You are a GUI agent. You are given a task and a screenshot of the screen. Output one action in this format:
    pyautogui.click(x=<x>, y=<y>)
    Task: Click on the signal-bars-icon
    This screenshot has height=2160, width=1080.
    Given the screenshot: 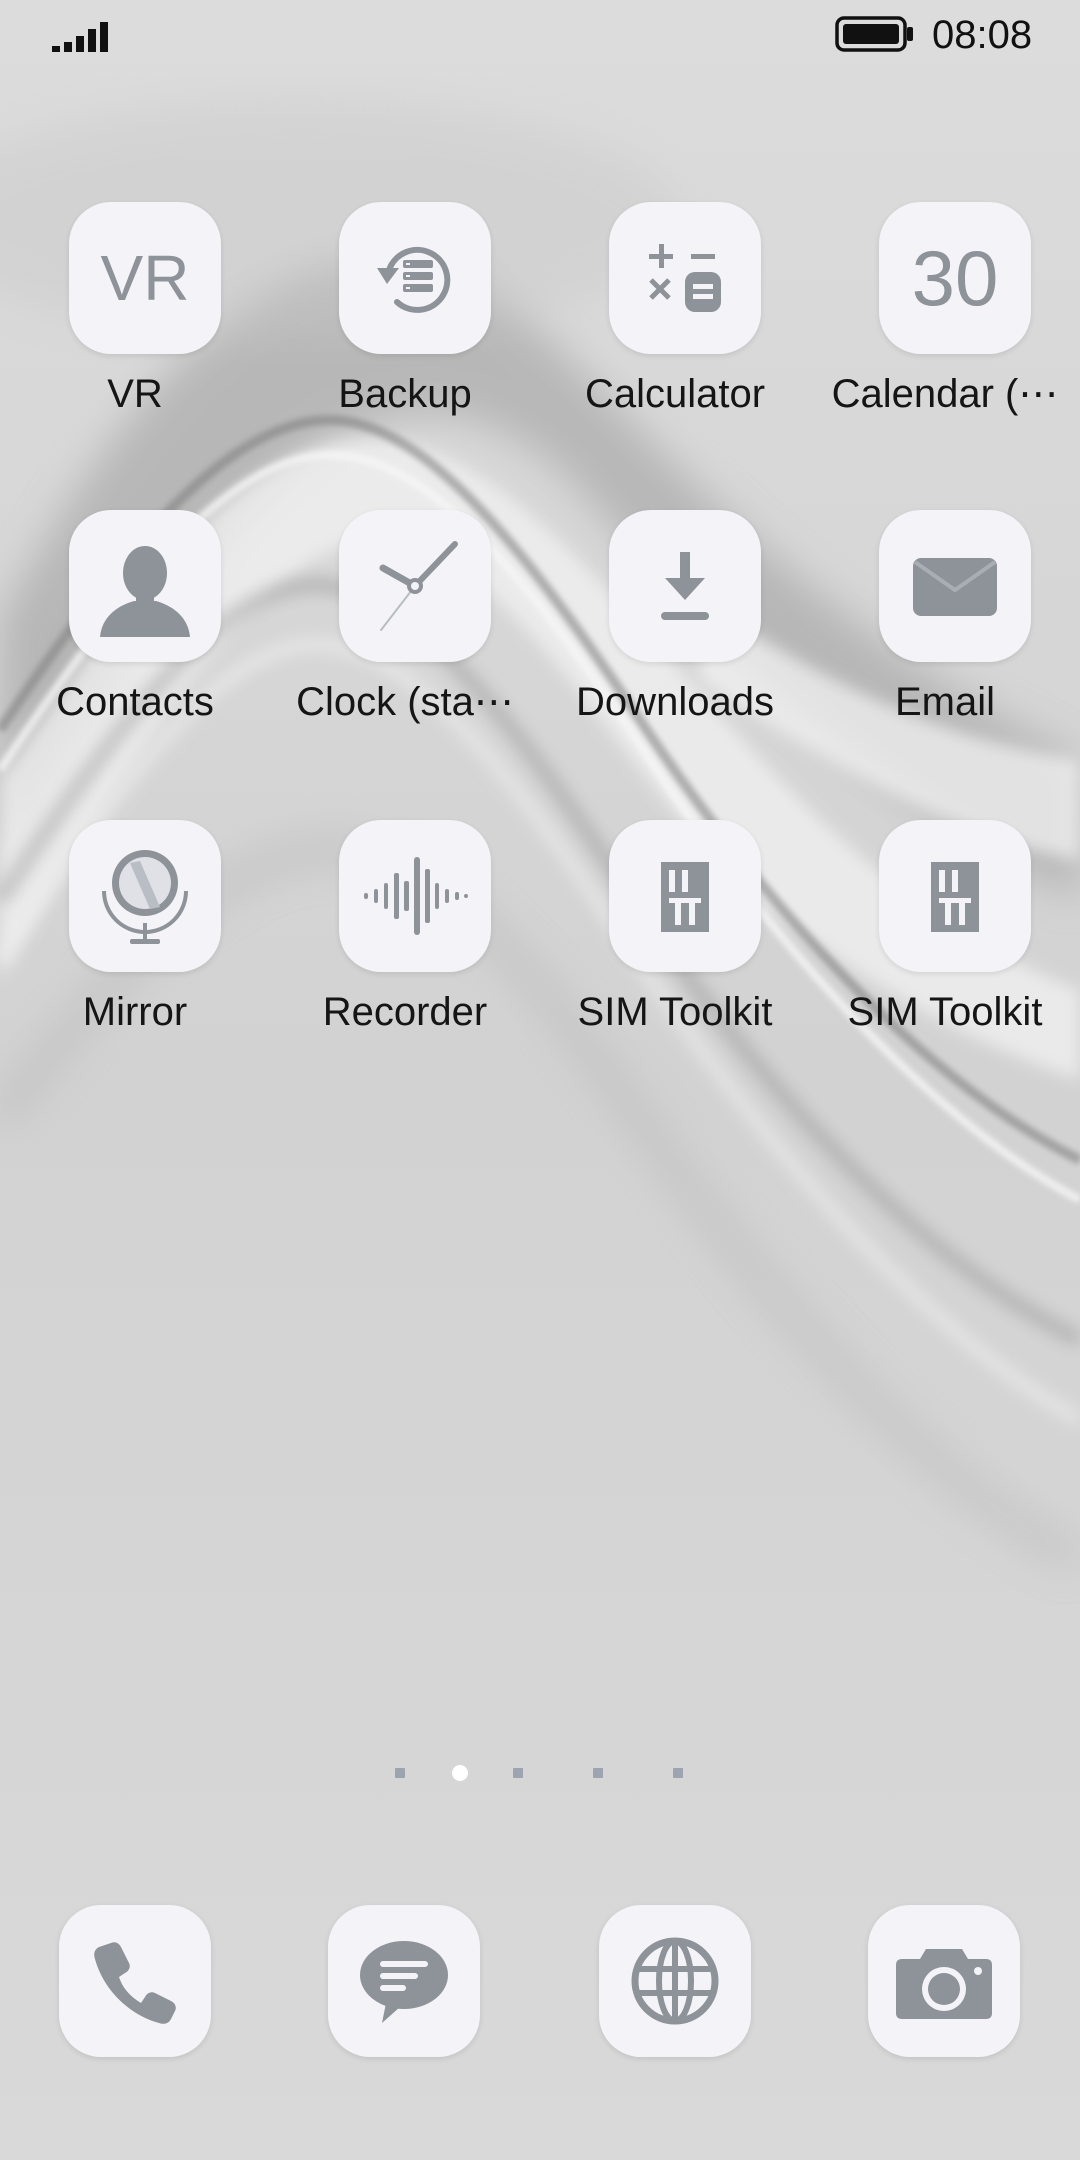 What is the action you would take?
    pyautogui.click(x=80, y=37)
    